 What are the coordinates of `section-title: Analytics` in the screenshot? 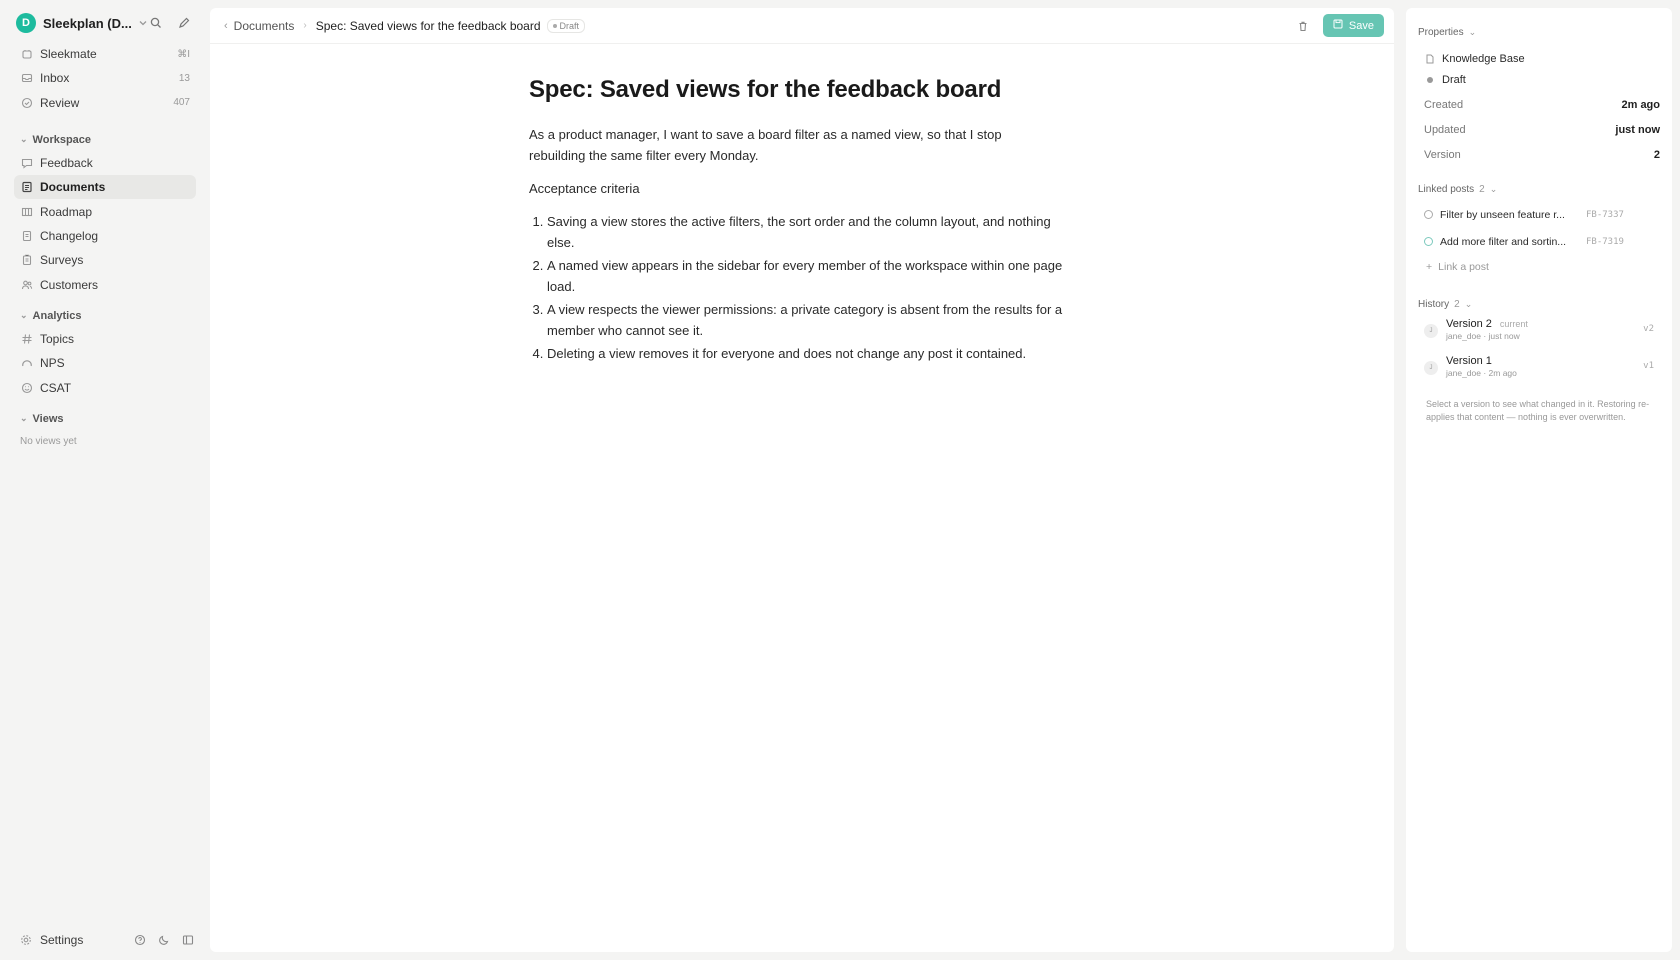 It's located at (57, 315).